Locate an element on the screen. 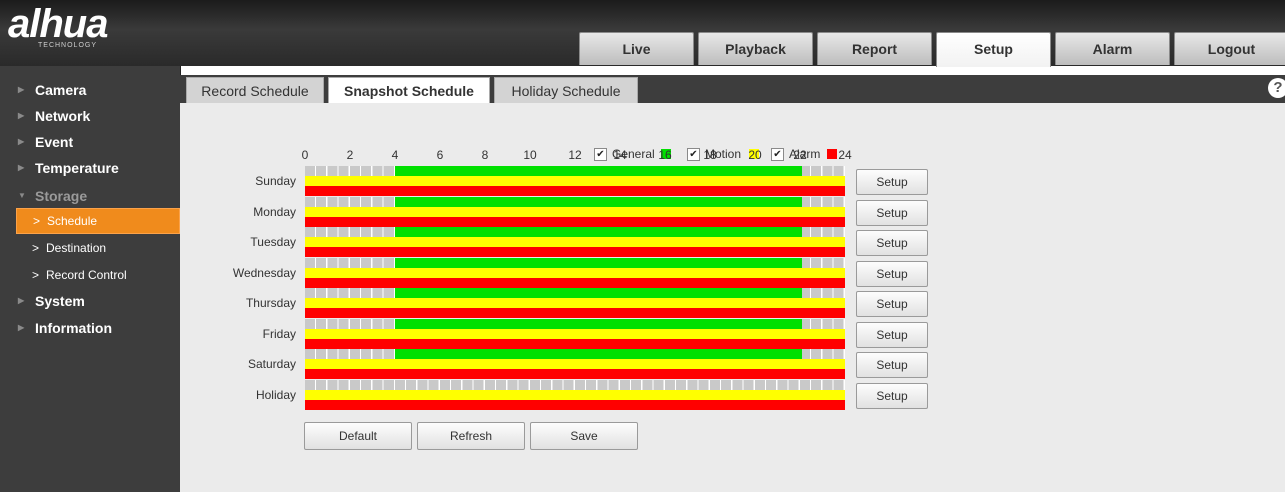  hour-label: 0 is located at coordinates (305, 155).